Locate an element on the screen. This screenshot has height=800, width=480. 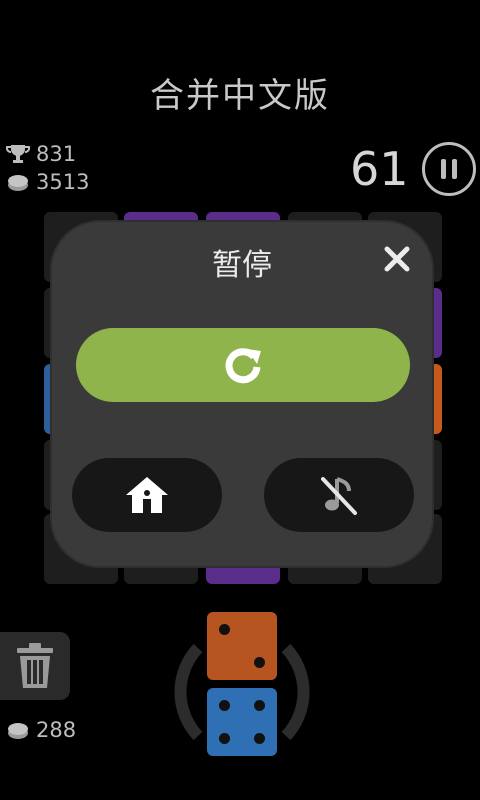
trash-button is located at coordinates (35, 666).